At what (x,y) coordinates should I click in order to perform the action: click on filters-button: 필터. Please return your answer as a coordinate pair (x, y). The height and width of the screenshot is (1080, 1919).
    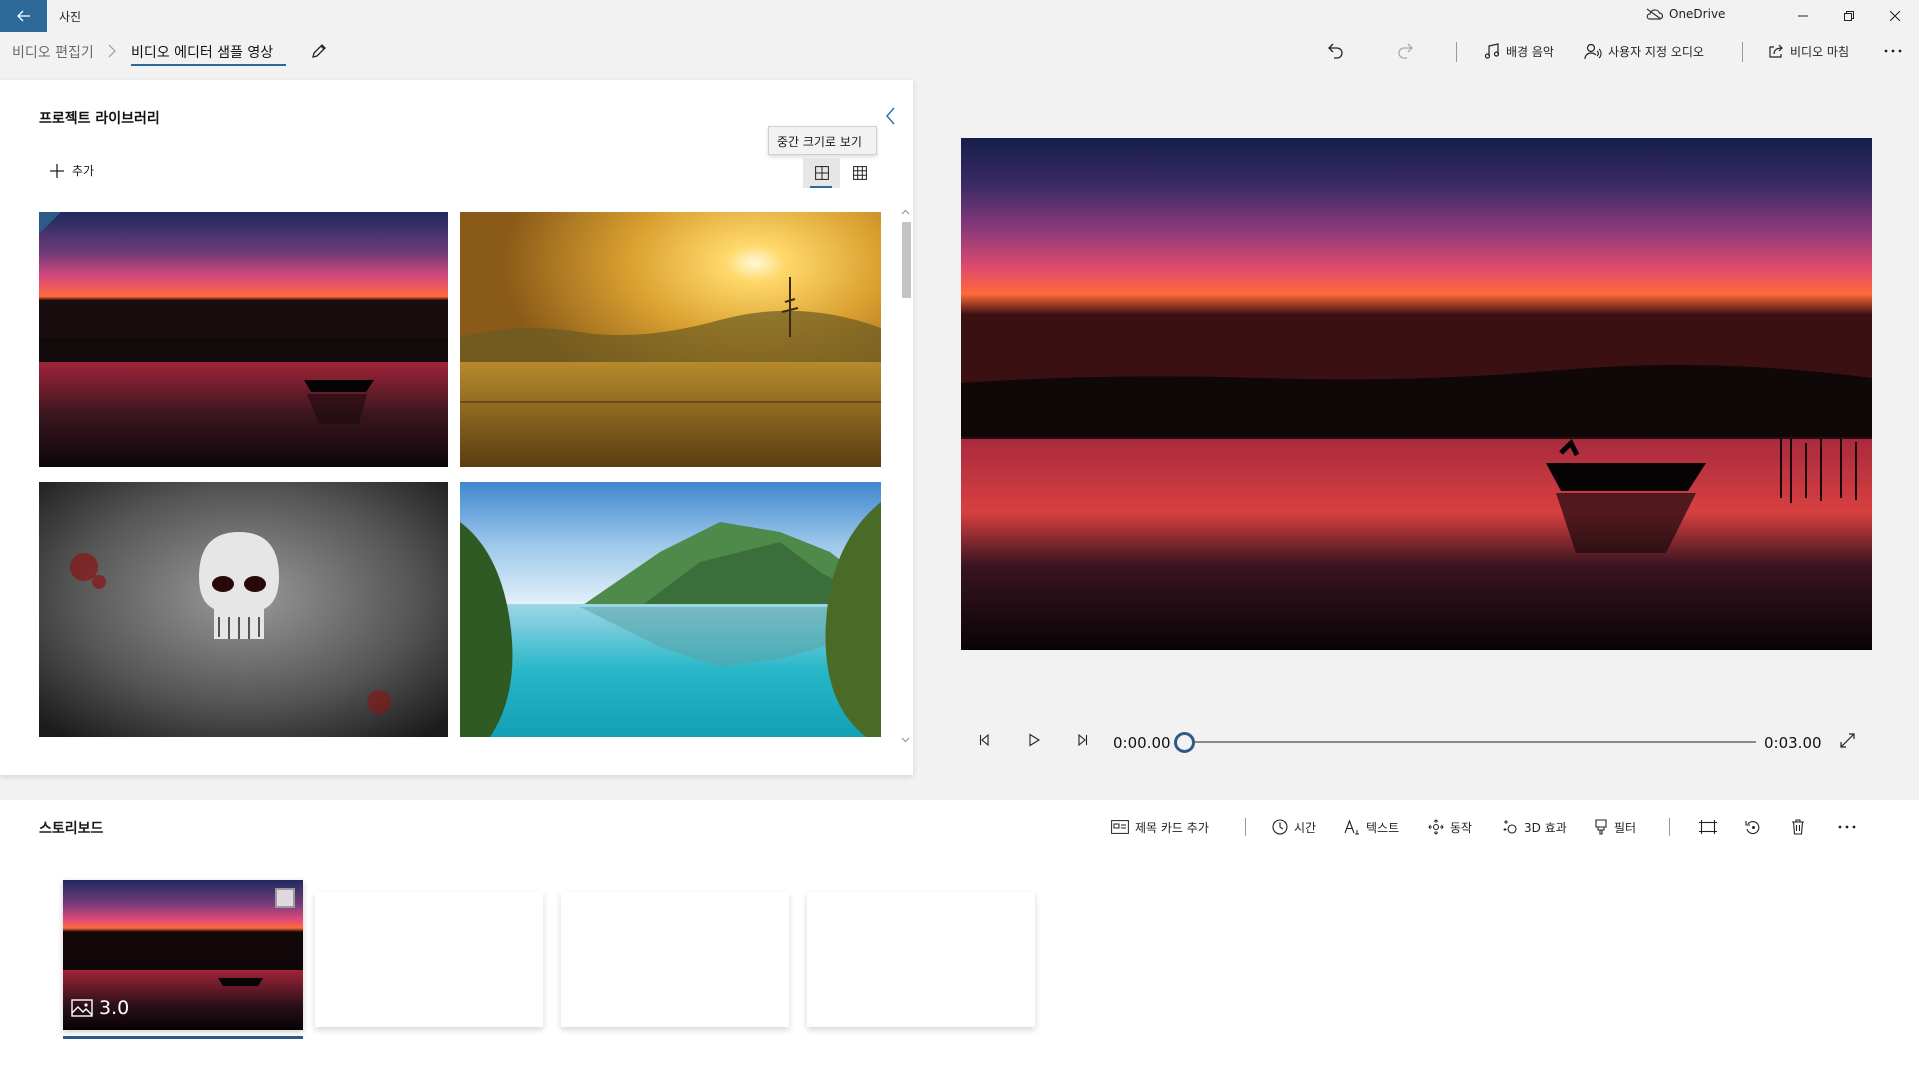
    Looking at the image, I should click on (1615, 827).